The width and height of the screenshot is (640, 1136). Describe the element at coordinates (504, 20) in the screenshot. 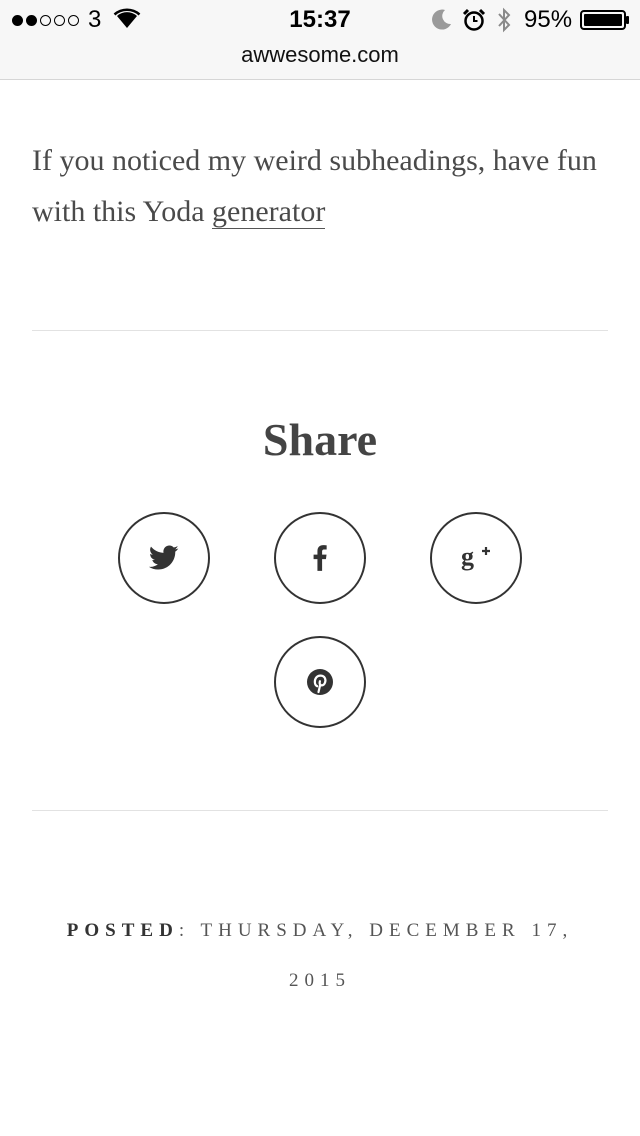

I see `bluetooth-icon` at that location.